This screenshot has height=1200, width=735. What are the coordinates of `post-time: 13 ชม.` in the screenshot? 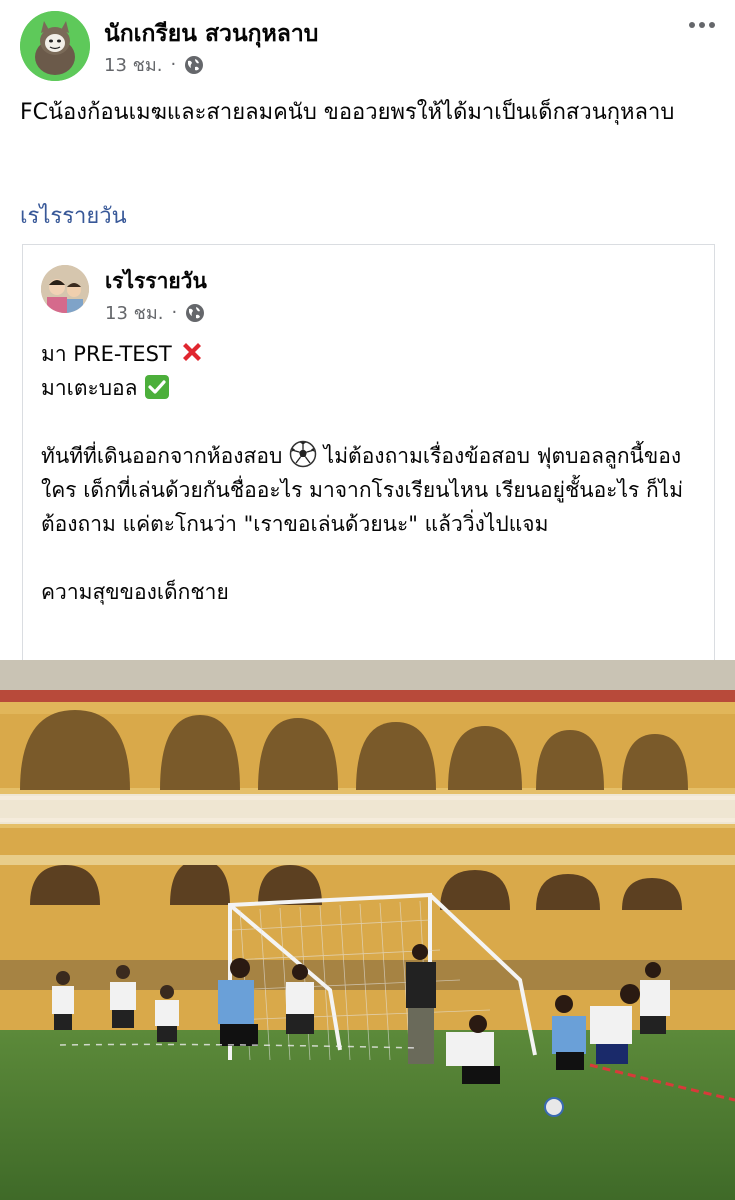 It's located at (133, 64).